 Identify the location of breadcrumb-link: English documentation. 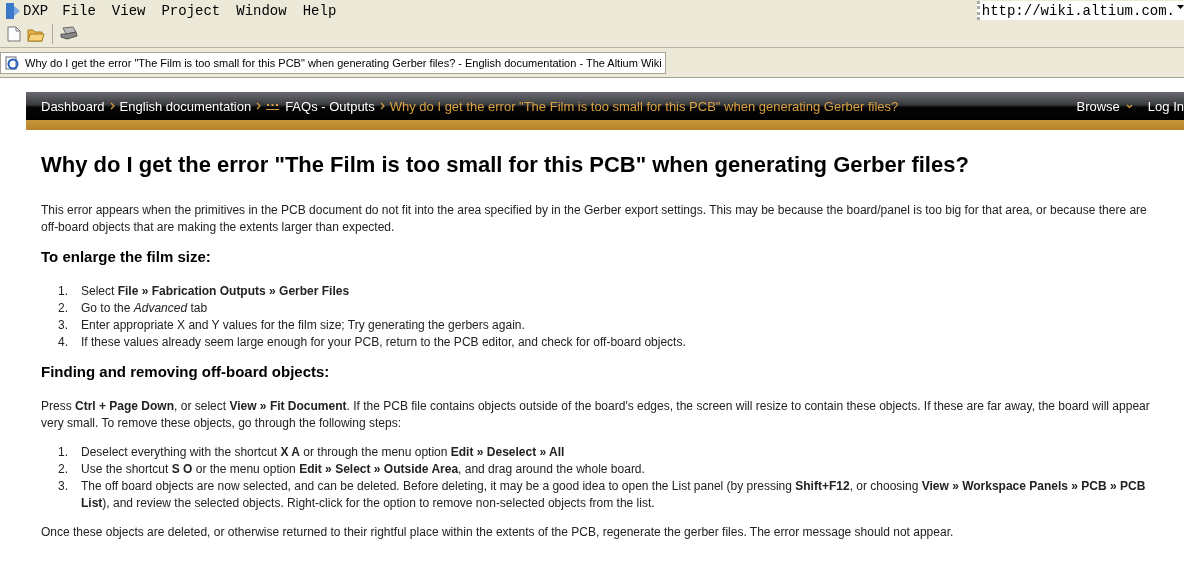
(185, 106).